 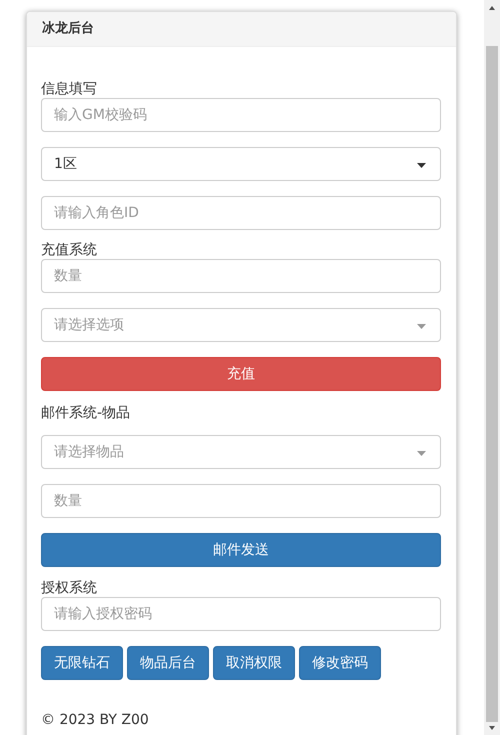 What do you see at coordinates (95, 720) in the screenshot?
I see `copyright-text: © 2023 BY Z00` at bounding box center [95, 720].